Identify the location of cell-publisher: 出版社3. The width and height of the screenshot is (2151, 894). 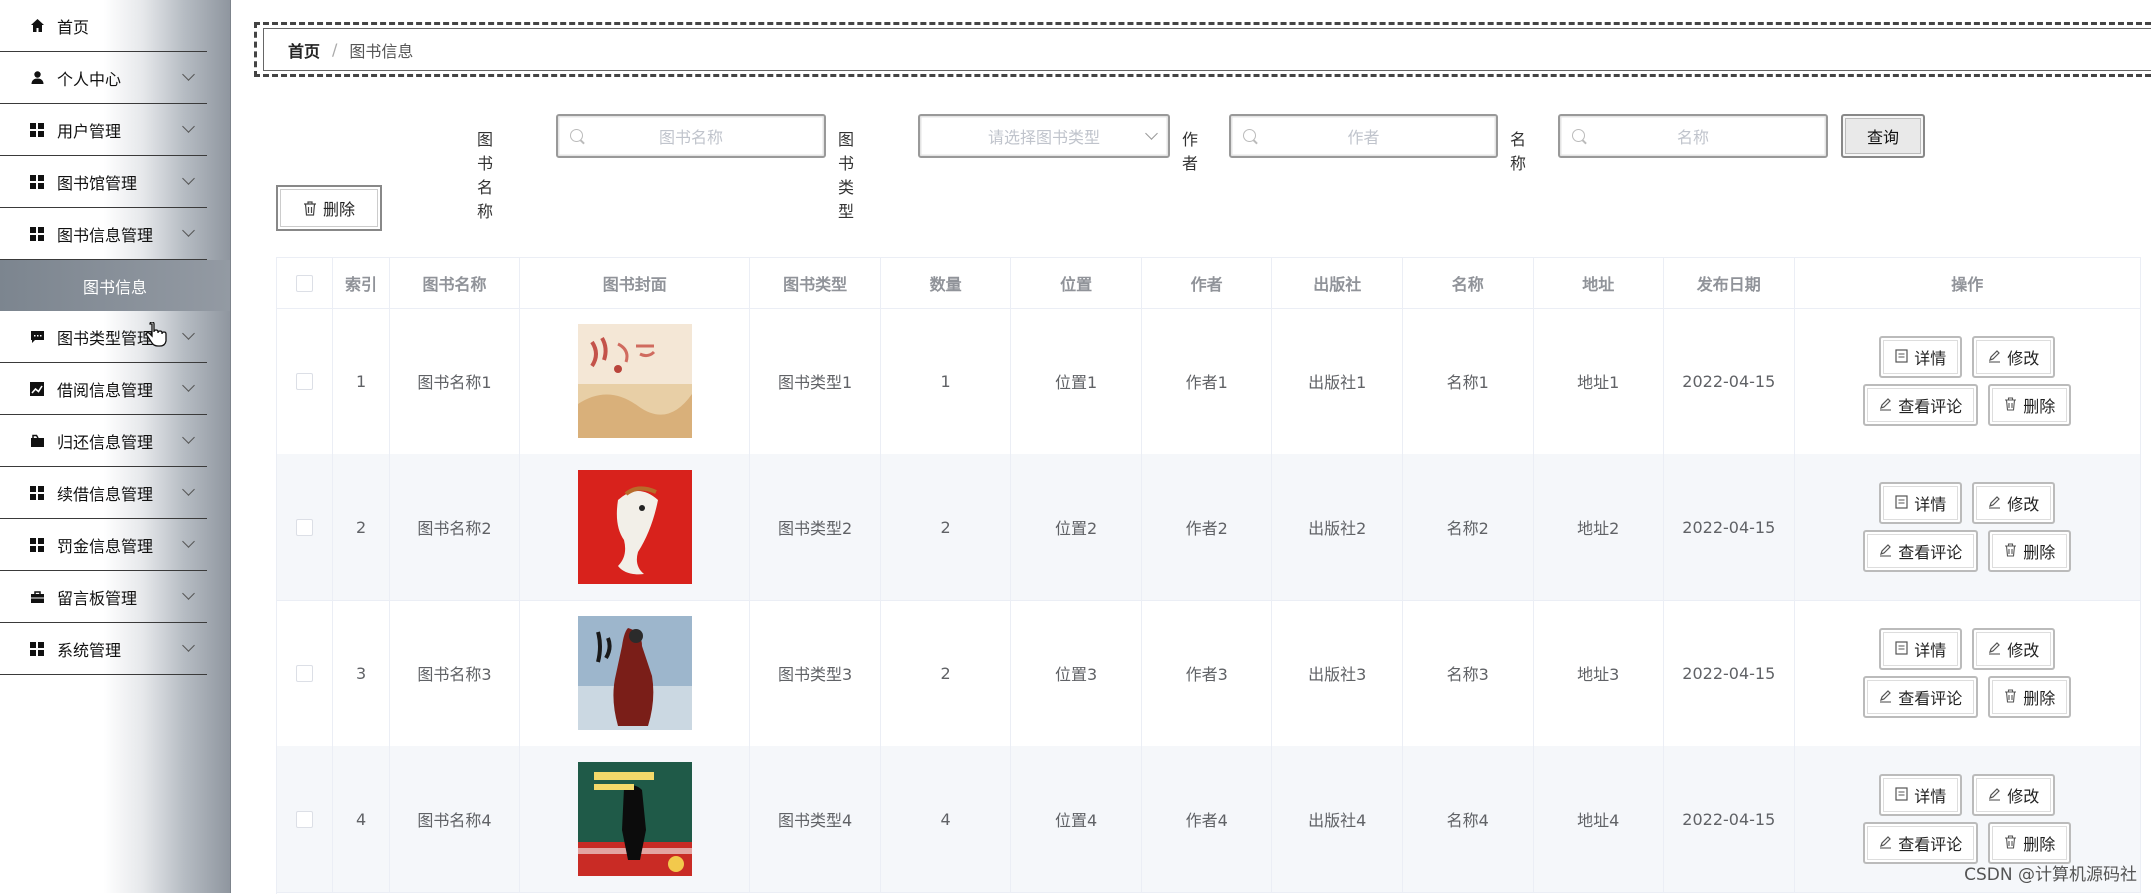
(1337, 673).